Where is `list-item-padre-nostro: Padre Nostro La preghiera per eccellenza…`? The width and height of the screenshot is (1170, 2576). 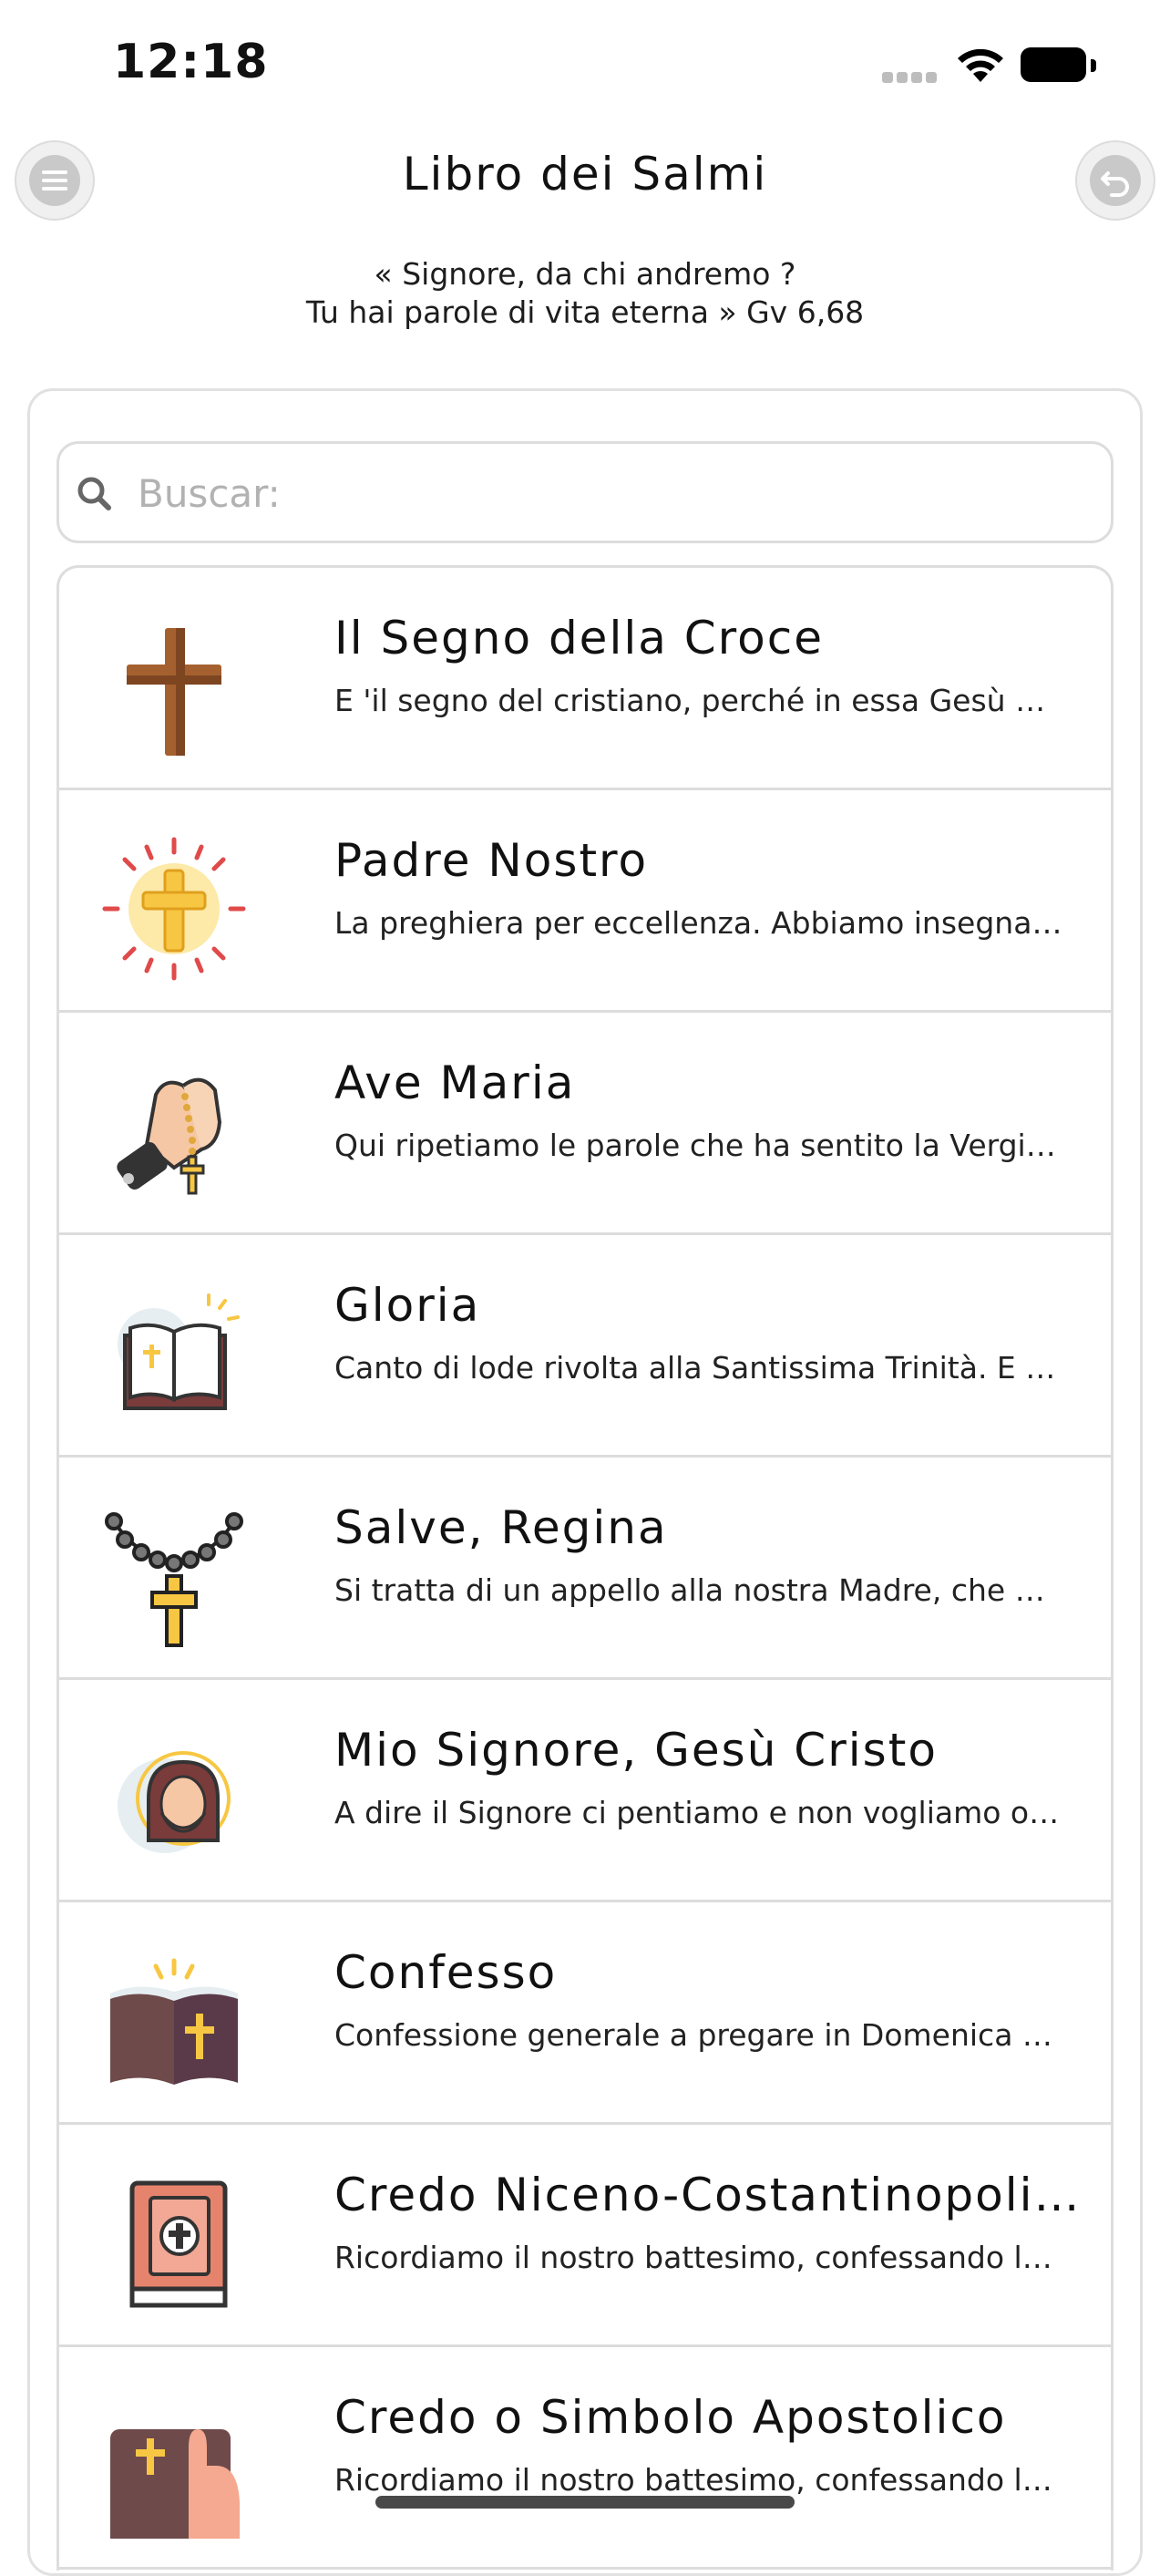
list-item-padre-nostro: Padre Nostro La preghiera per eccellenza… is located at coordinates (585, 901).